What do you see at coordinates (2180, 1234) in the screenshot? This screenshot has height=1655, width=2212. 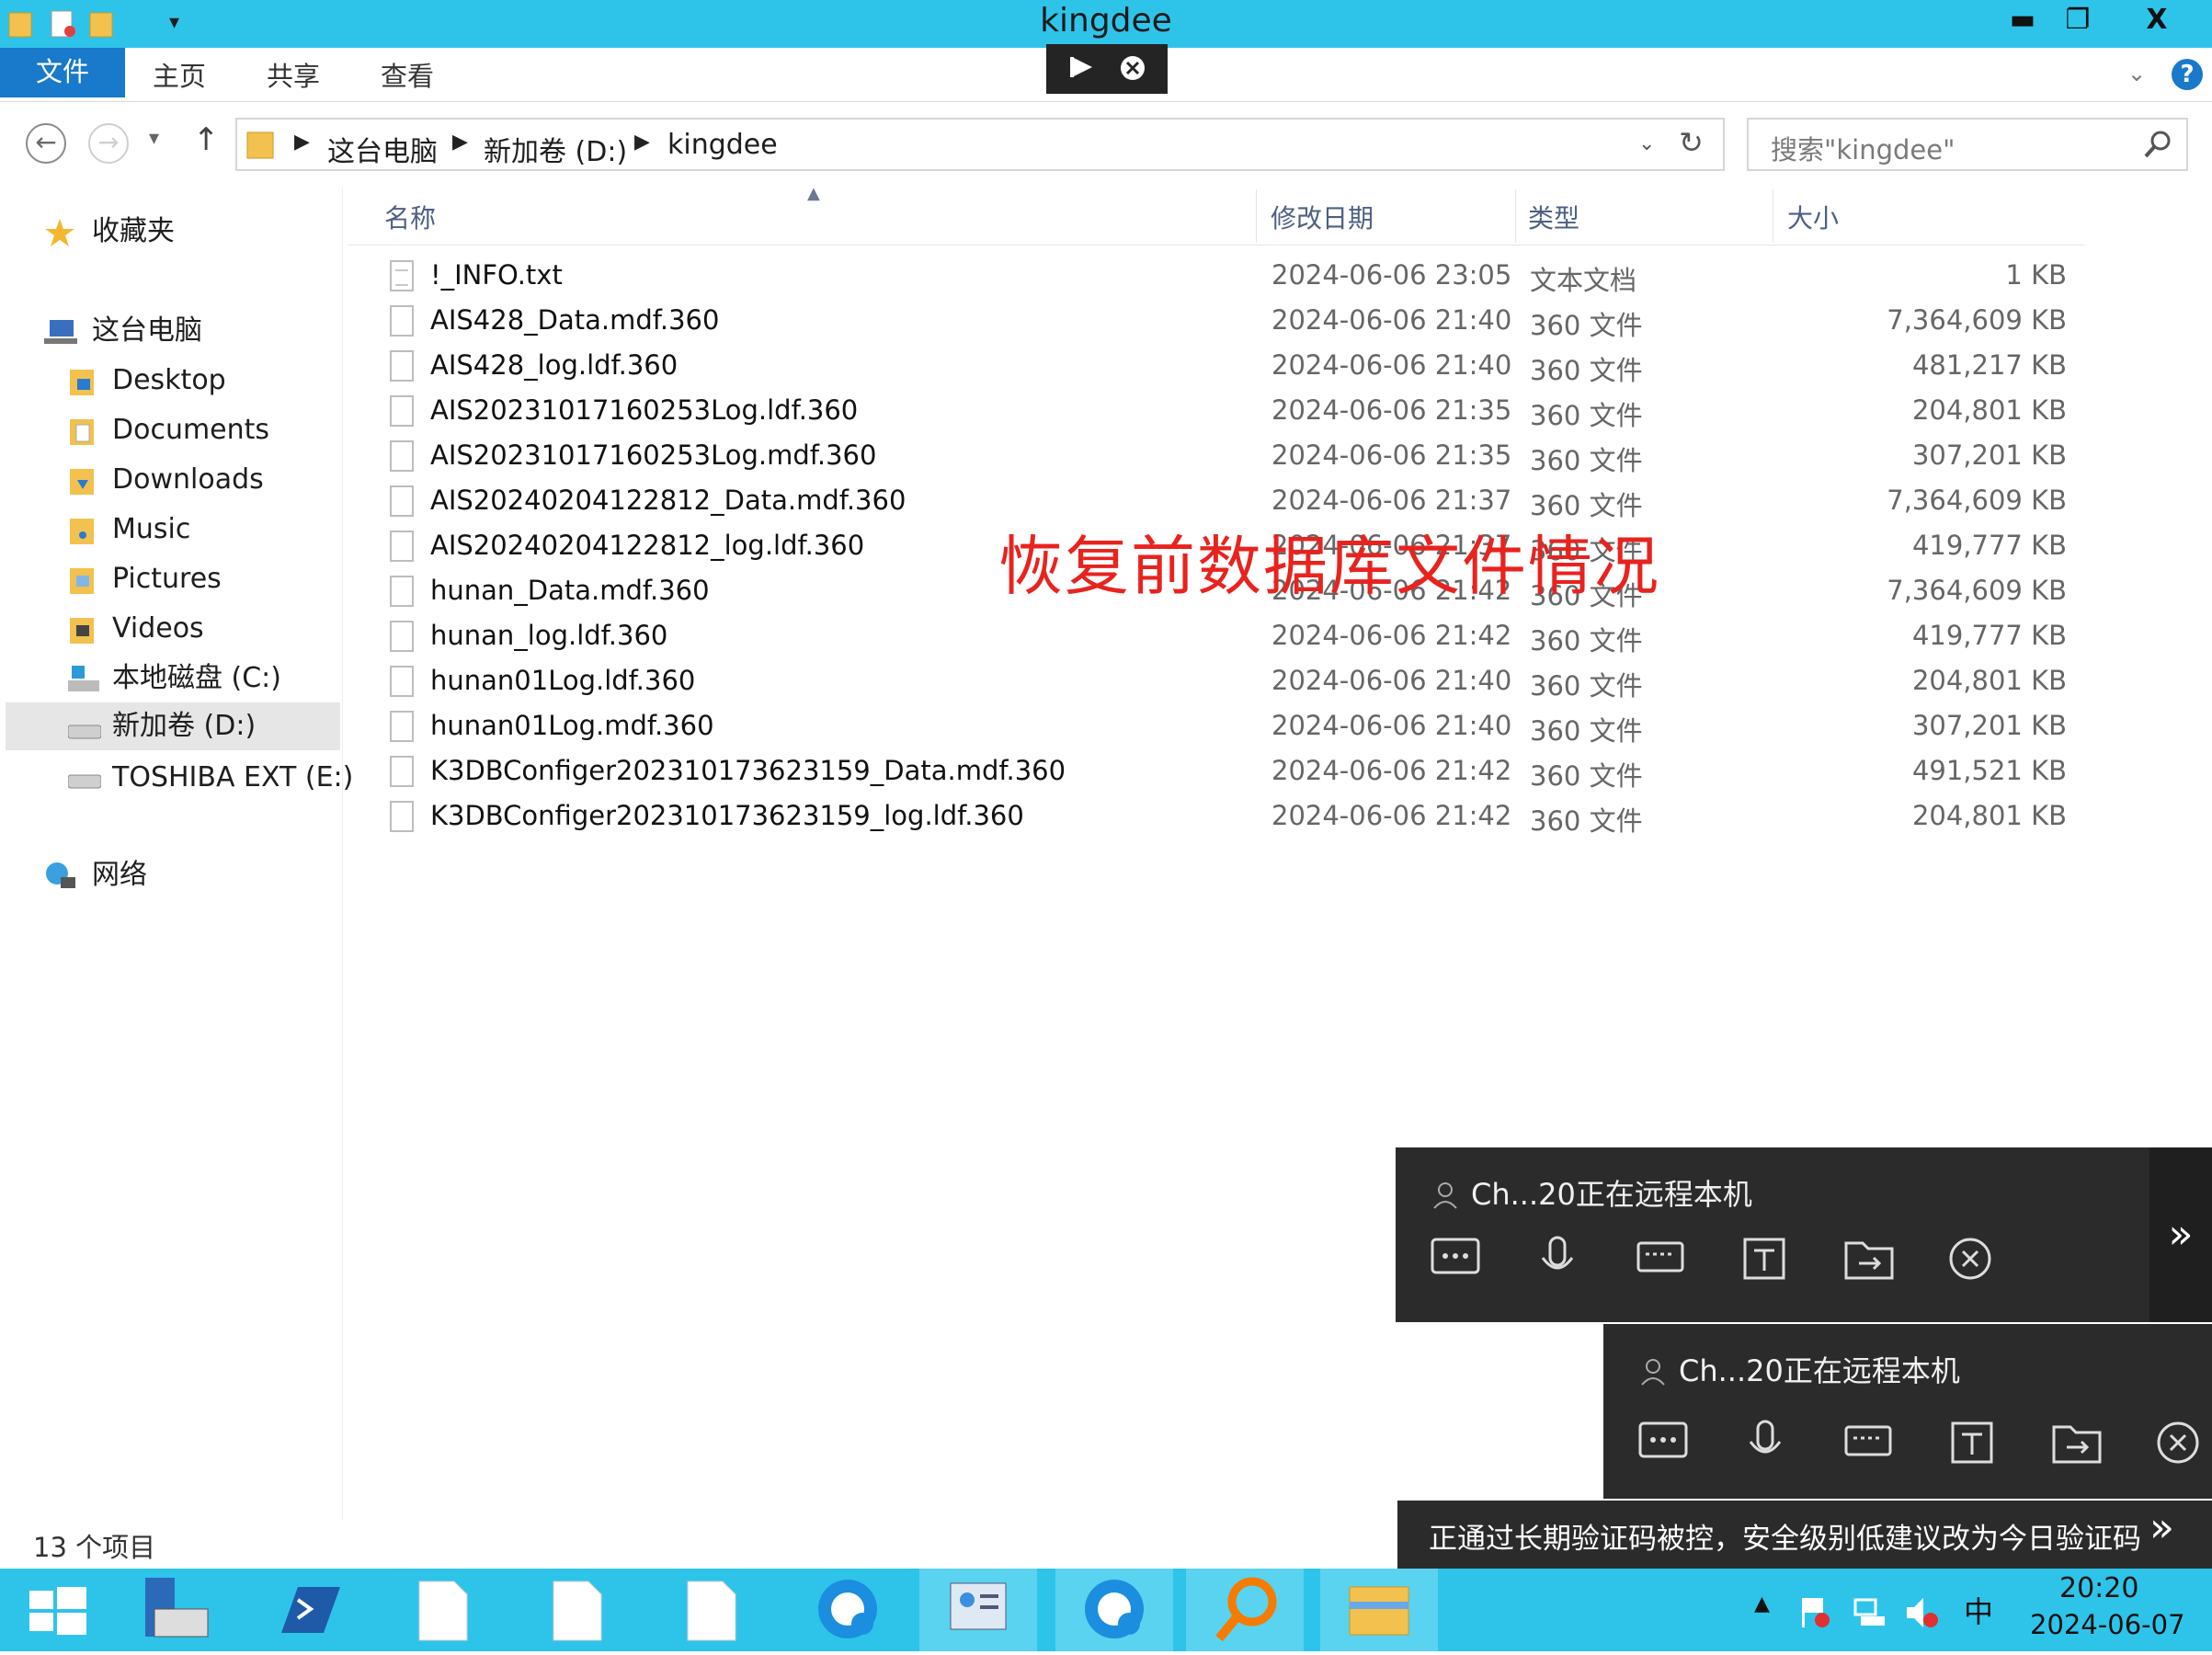 I see `expand-remote-panel-button: »` at bounding box center [2180, 1234].